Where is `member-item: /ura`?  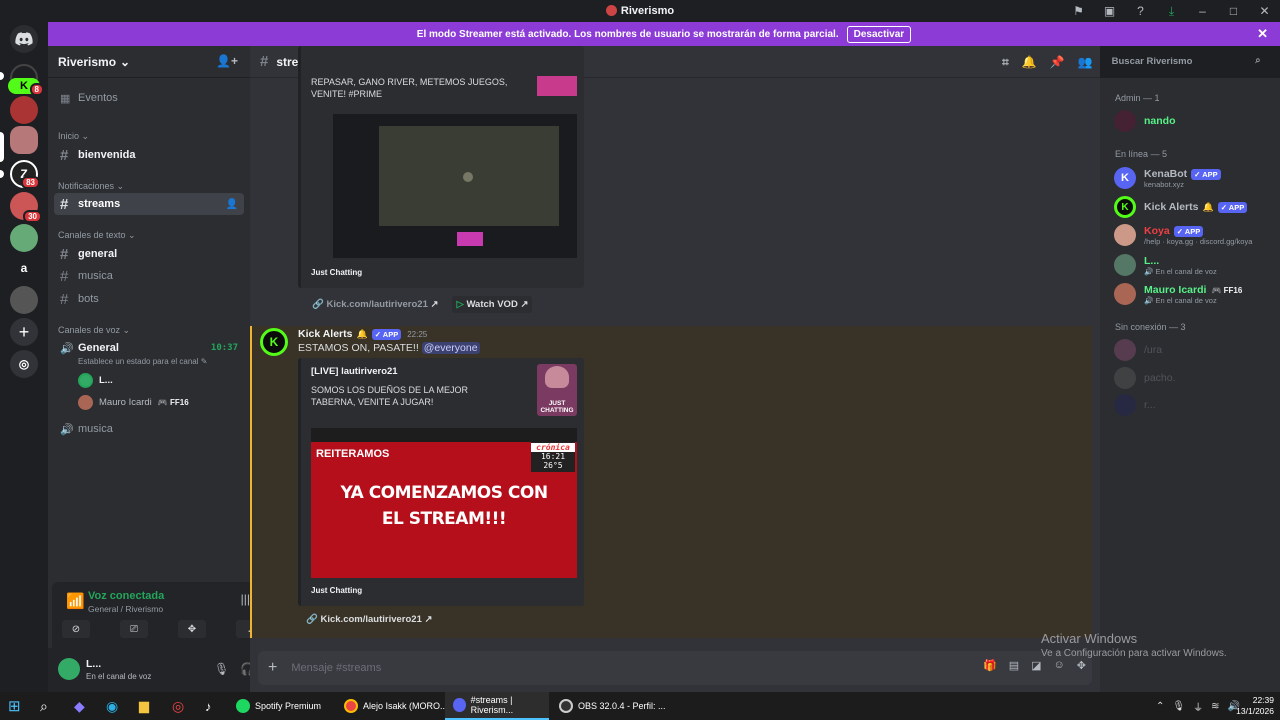
member-item: /ura is located at coordinates (1138, 350).